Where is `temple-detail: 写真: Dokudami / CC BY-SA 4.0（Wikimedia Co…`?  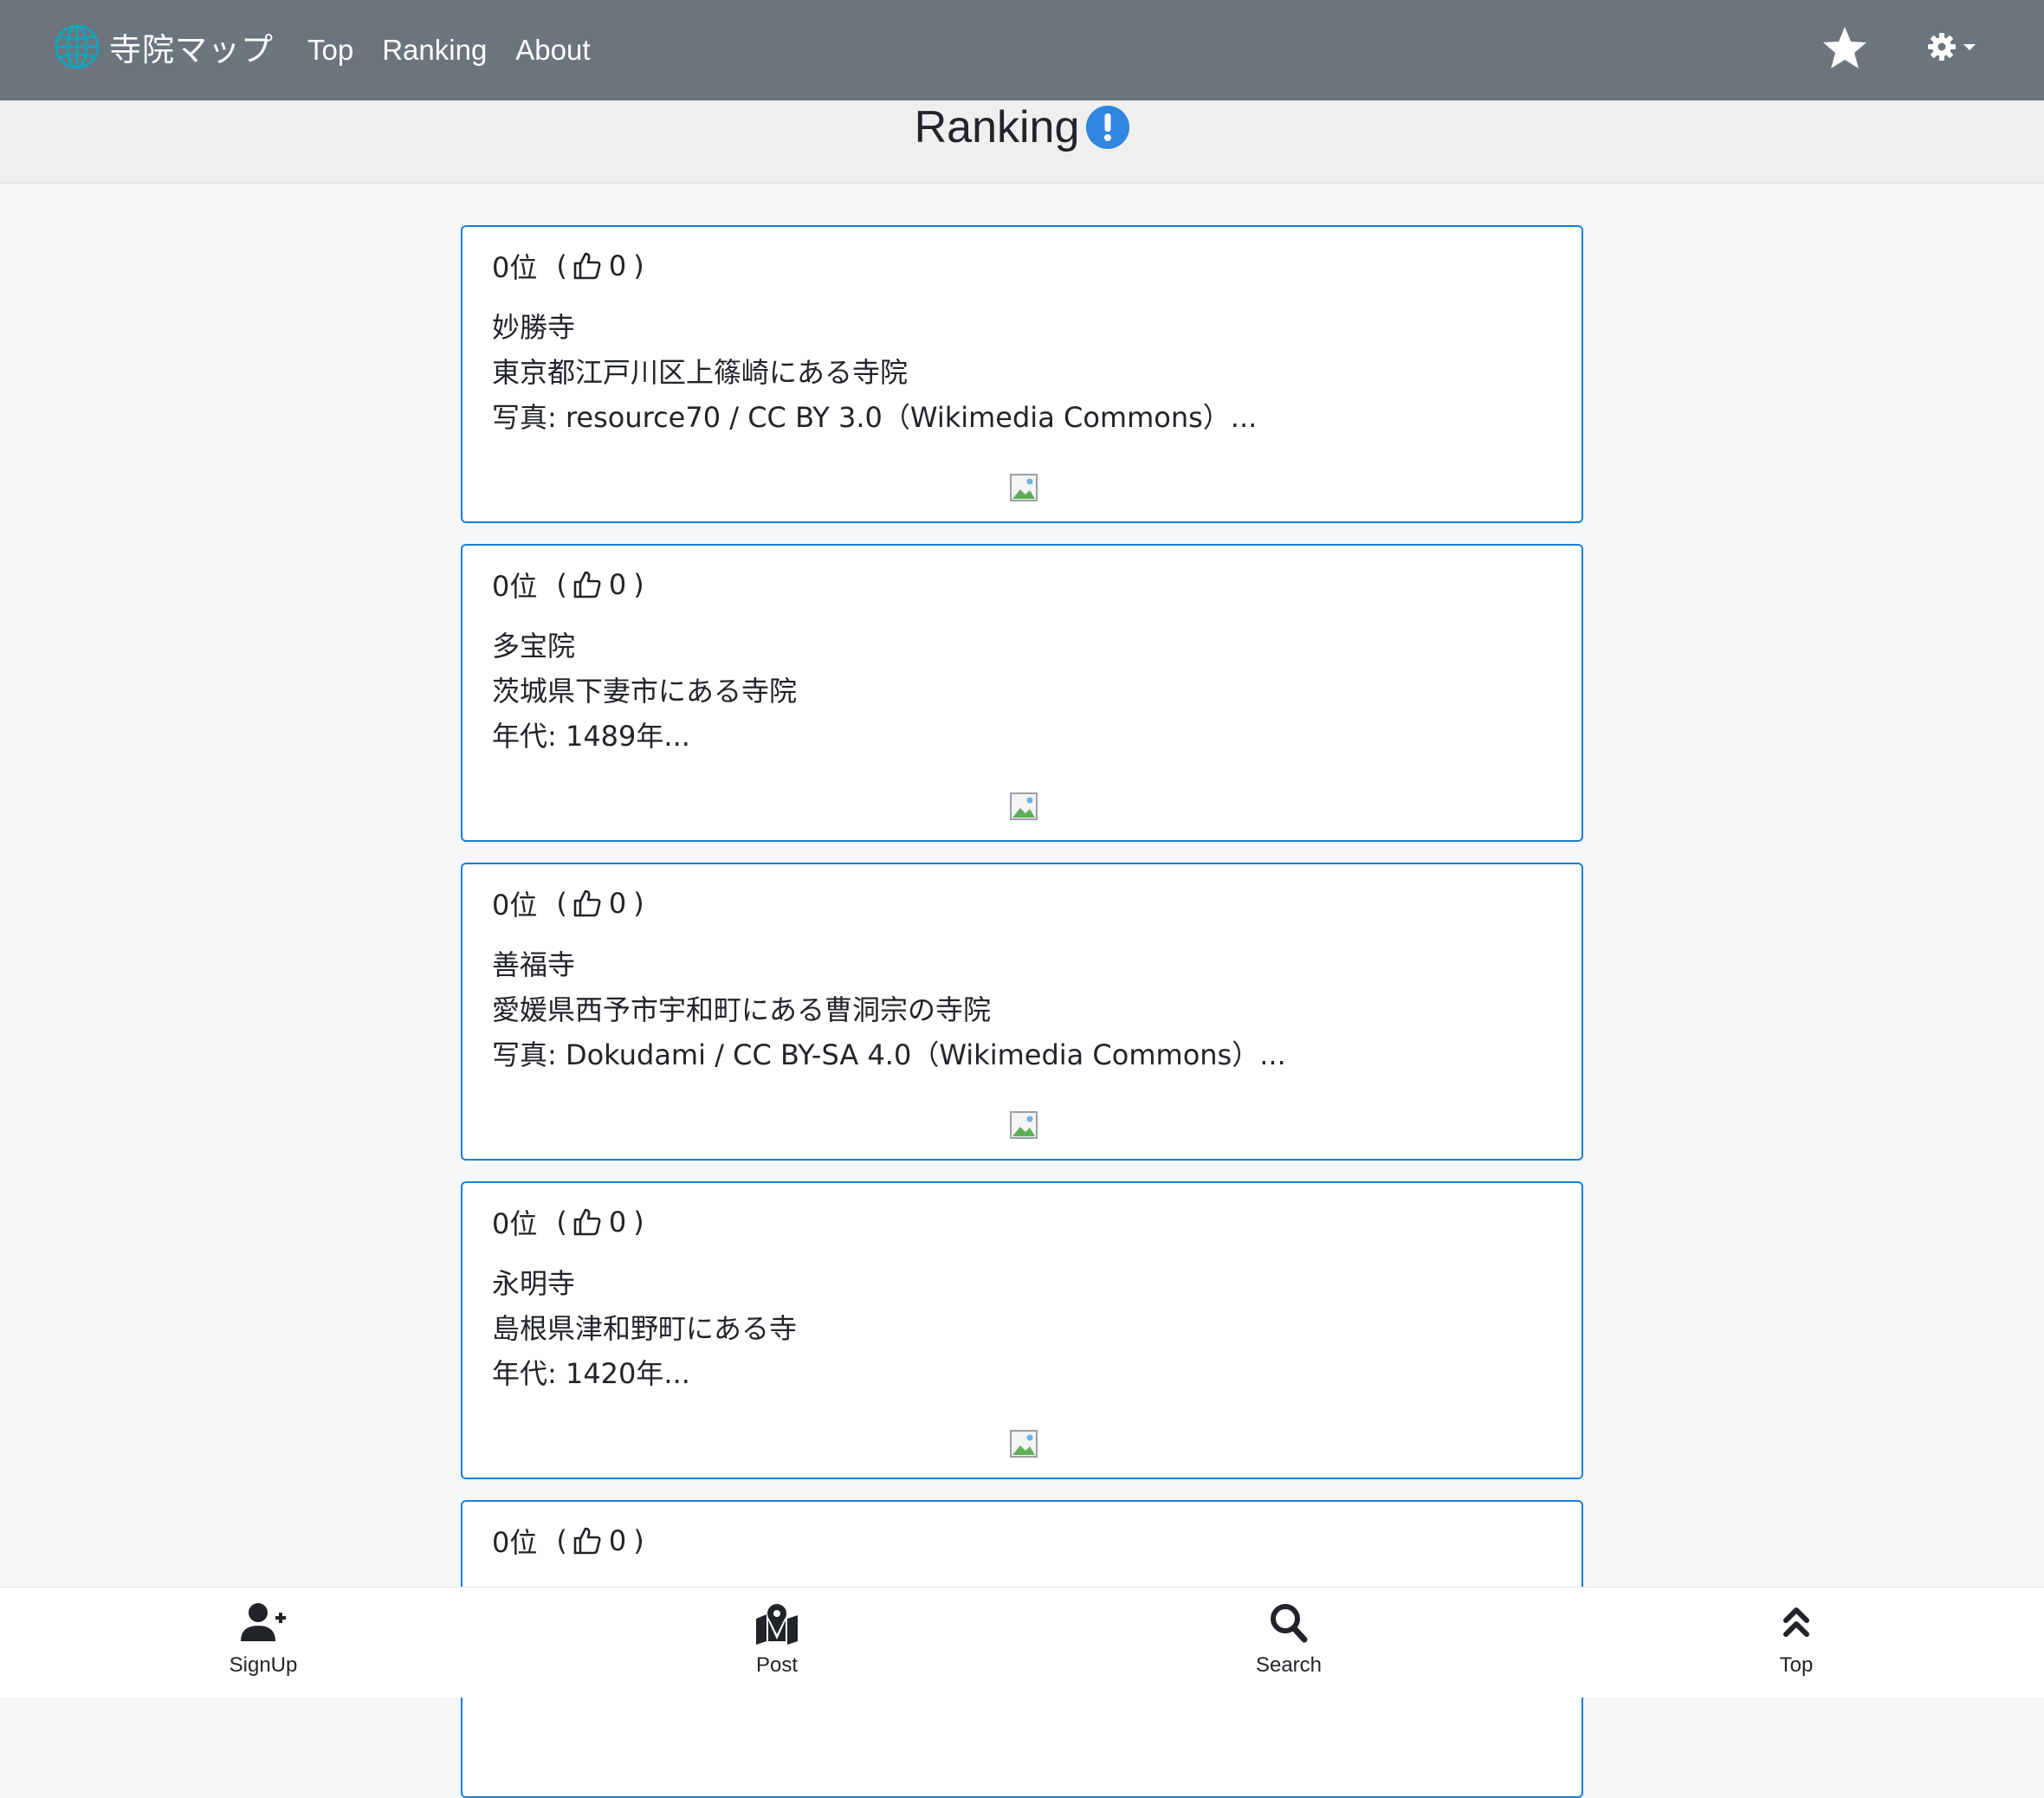
temple-detail: 写真: Dokudami / CC BY-SA 4.0（Wikimedia Co… is located at coordinates (889, 1054).